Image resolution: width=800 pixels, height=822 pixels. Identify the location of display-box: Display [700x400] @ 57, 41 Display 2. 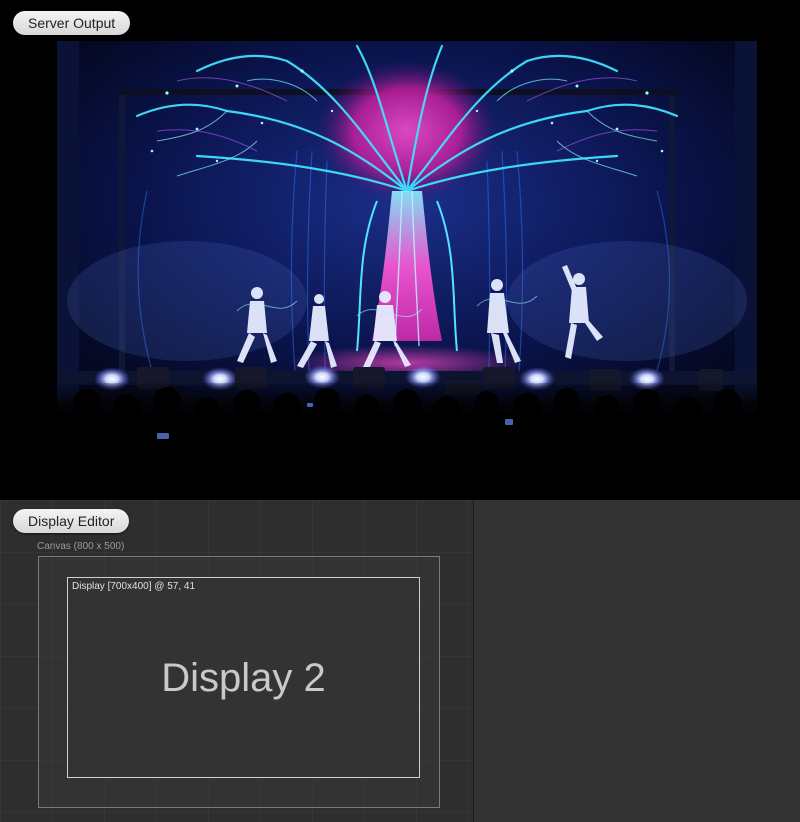
(243, 677).